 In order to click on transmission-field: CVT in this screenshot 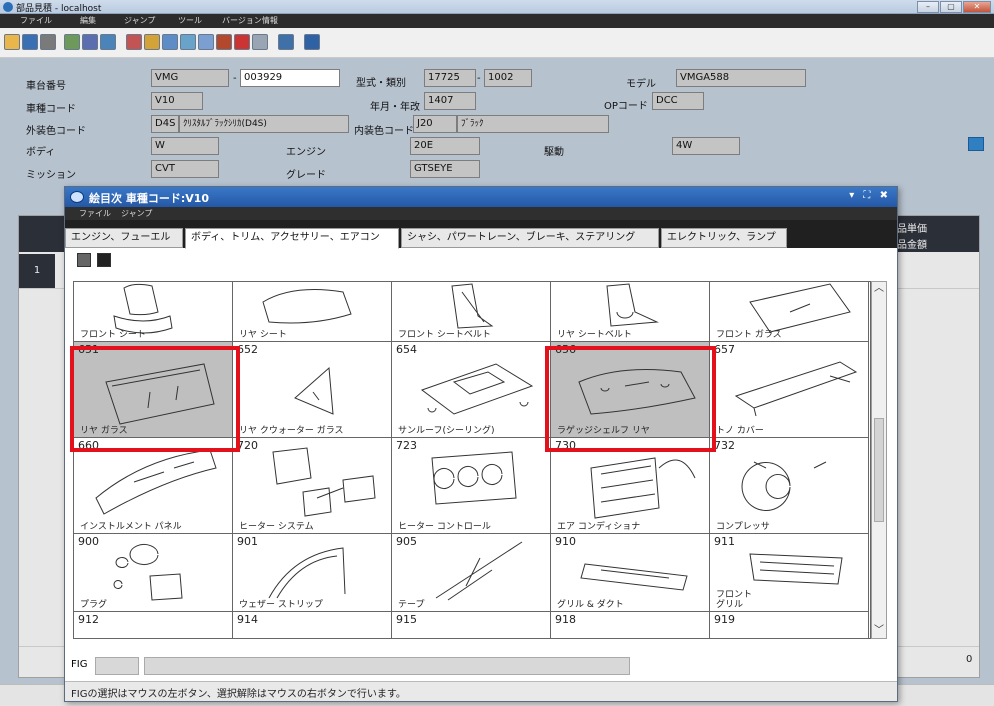, I will do `click(185, 169)`.